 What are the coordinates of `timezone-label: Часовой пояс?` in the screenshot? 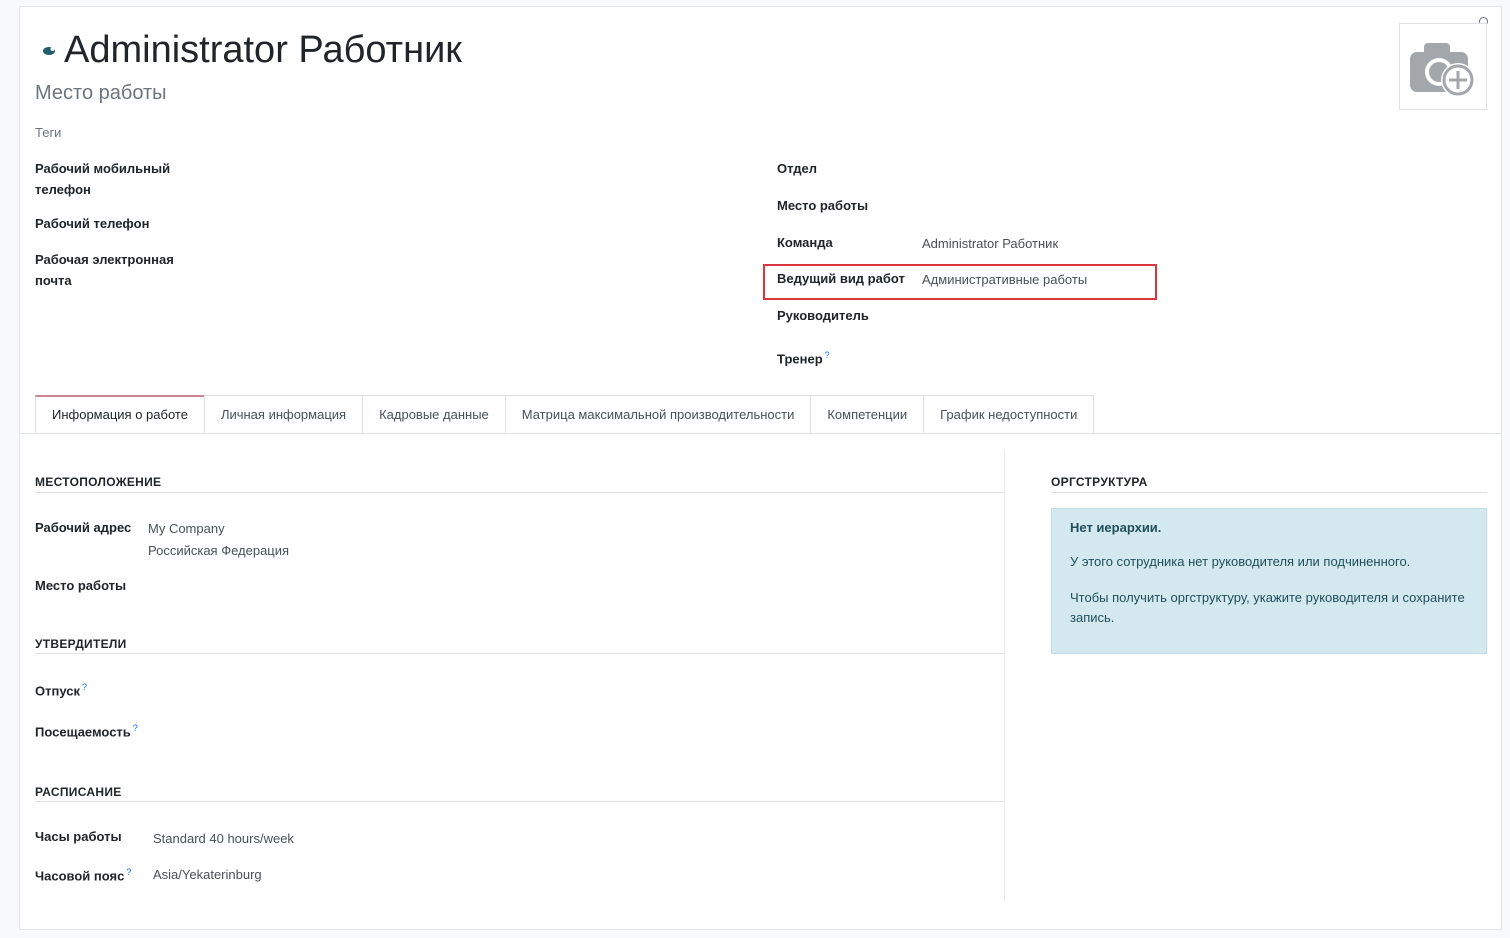 It's located at (83, 874).